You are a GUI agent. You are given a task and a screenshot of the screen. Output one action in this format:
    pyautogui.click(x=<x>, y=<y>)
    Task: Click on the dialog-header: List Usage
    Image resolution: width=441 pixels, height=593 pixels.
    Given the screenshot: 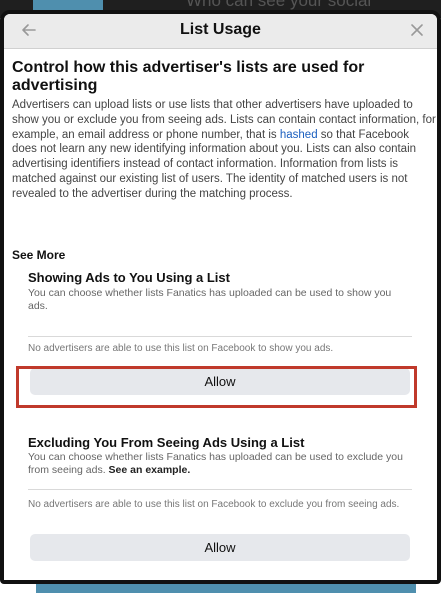 What is the action you would take?
    pyautogui.click(x=220, y=31)
    